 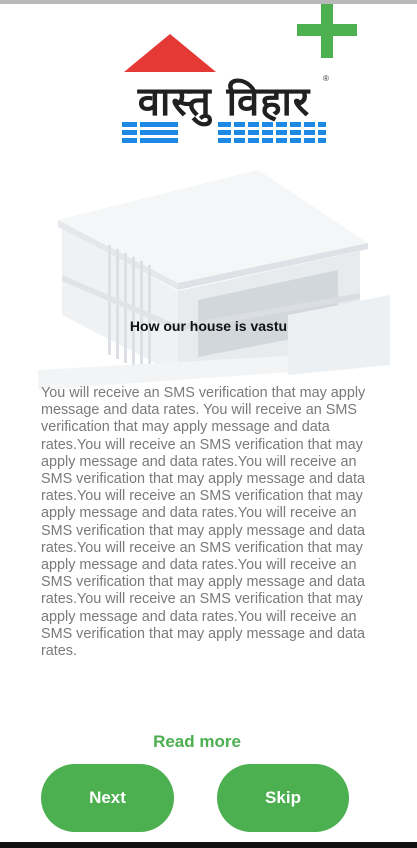 I want to click on vastu-vihar-logo: वास्तु विहार ®, so click(x=224, y=91).